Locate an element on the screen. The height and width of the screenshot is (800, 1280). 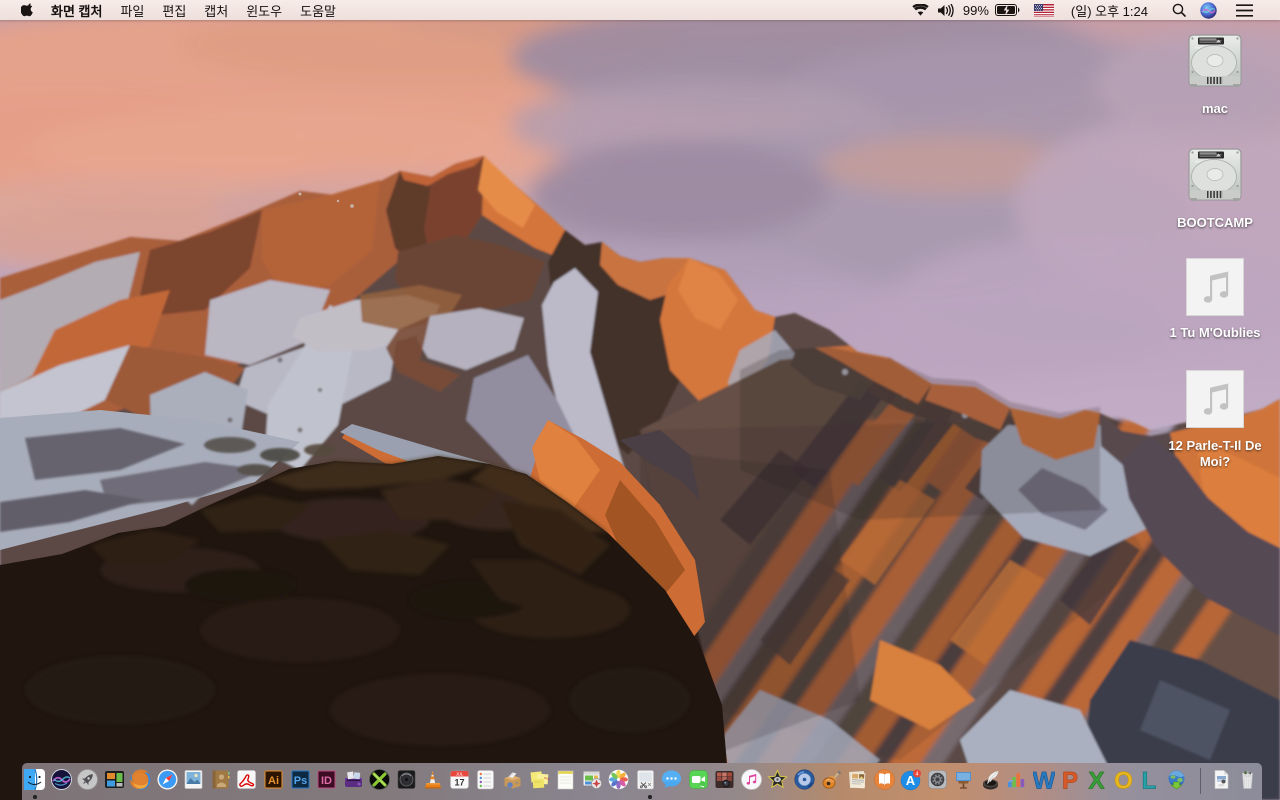
svg-text: ID is located at coordinates (326, 781).